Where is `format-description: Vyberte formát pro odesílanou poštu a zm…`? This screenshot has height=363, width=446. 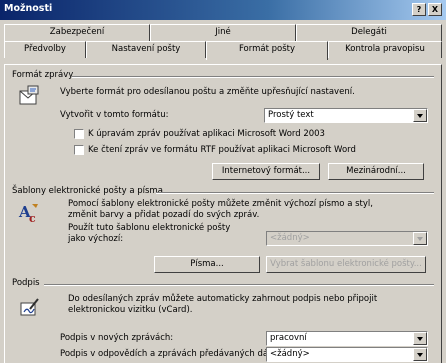 format-description: Vyberte formát pro odesílanou poštu a zm… is located at coordinates (207, 92).